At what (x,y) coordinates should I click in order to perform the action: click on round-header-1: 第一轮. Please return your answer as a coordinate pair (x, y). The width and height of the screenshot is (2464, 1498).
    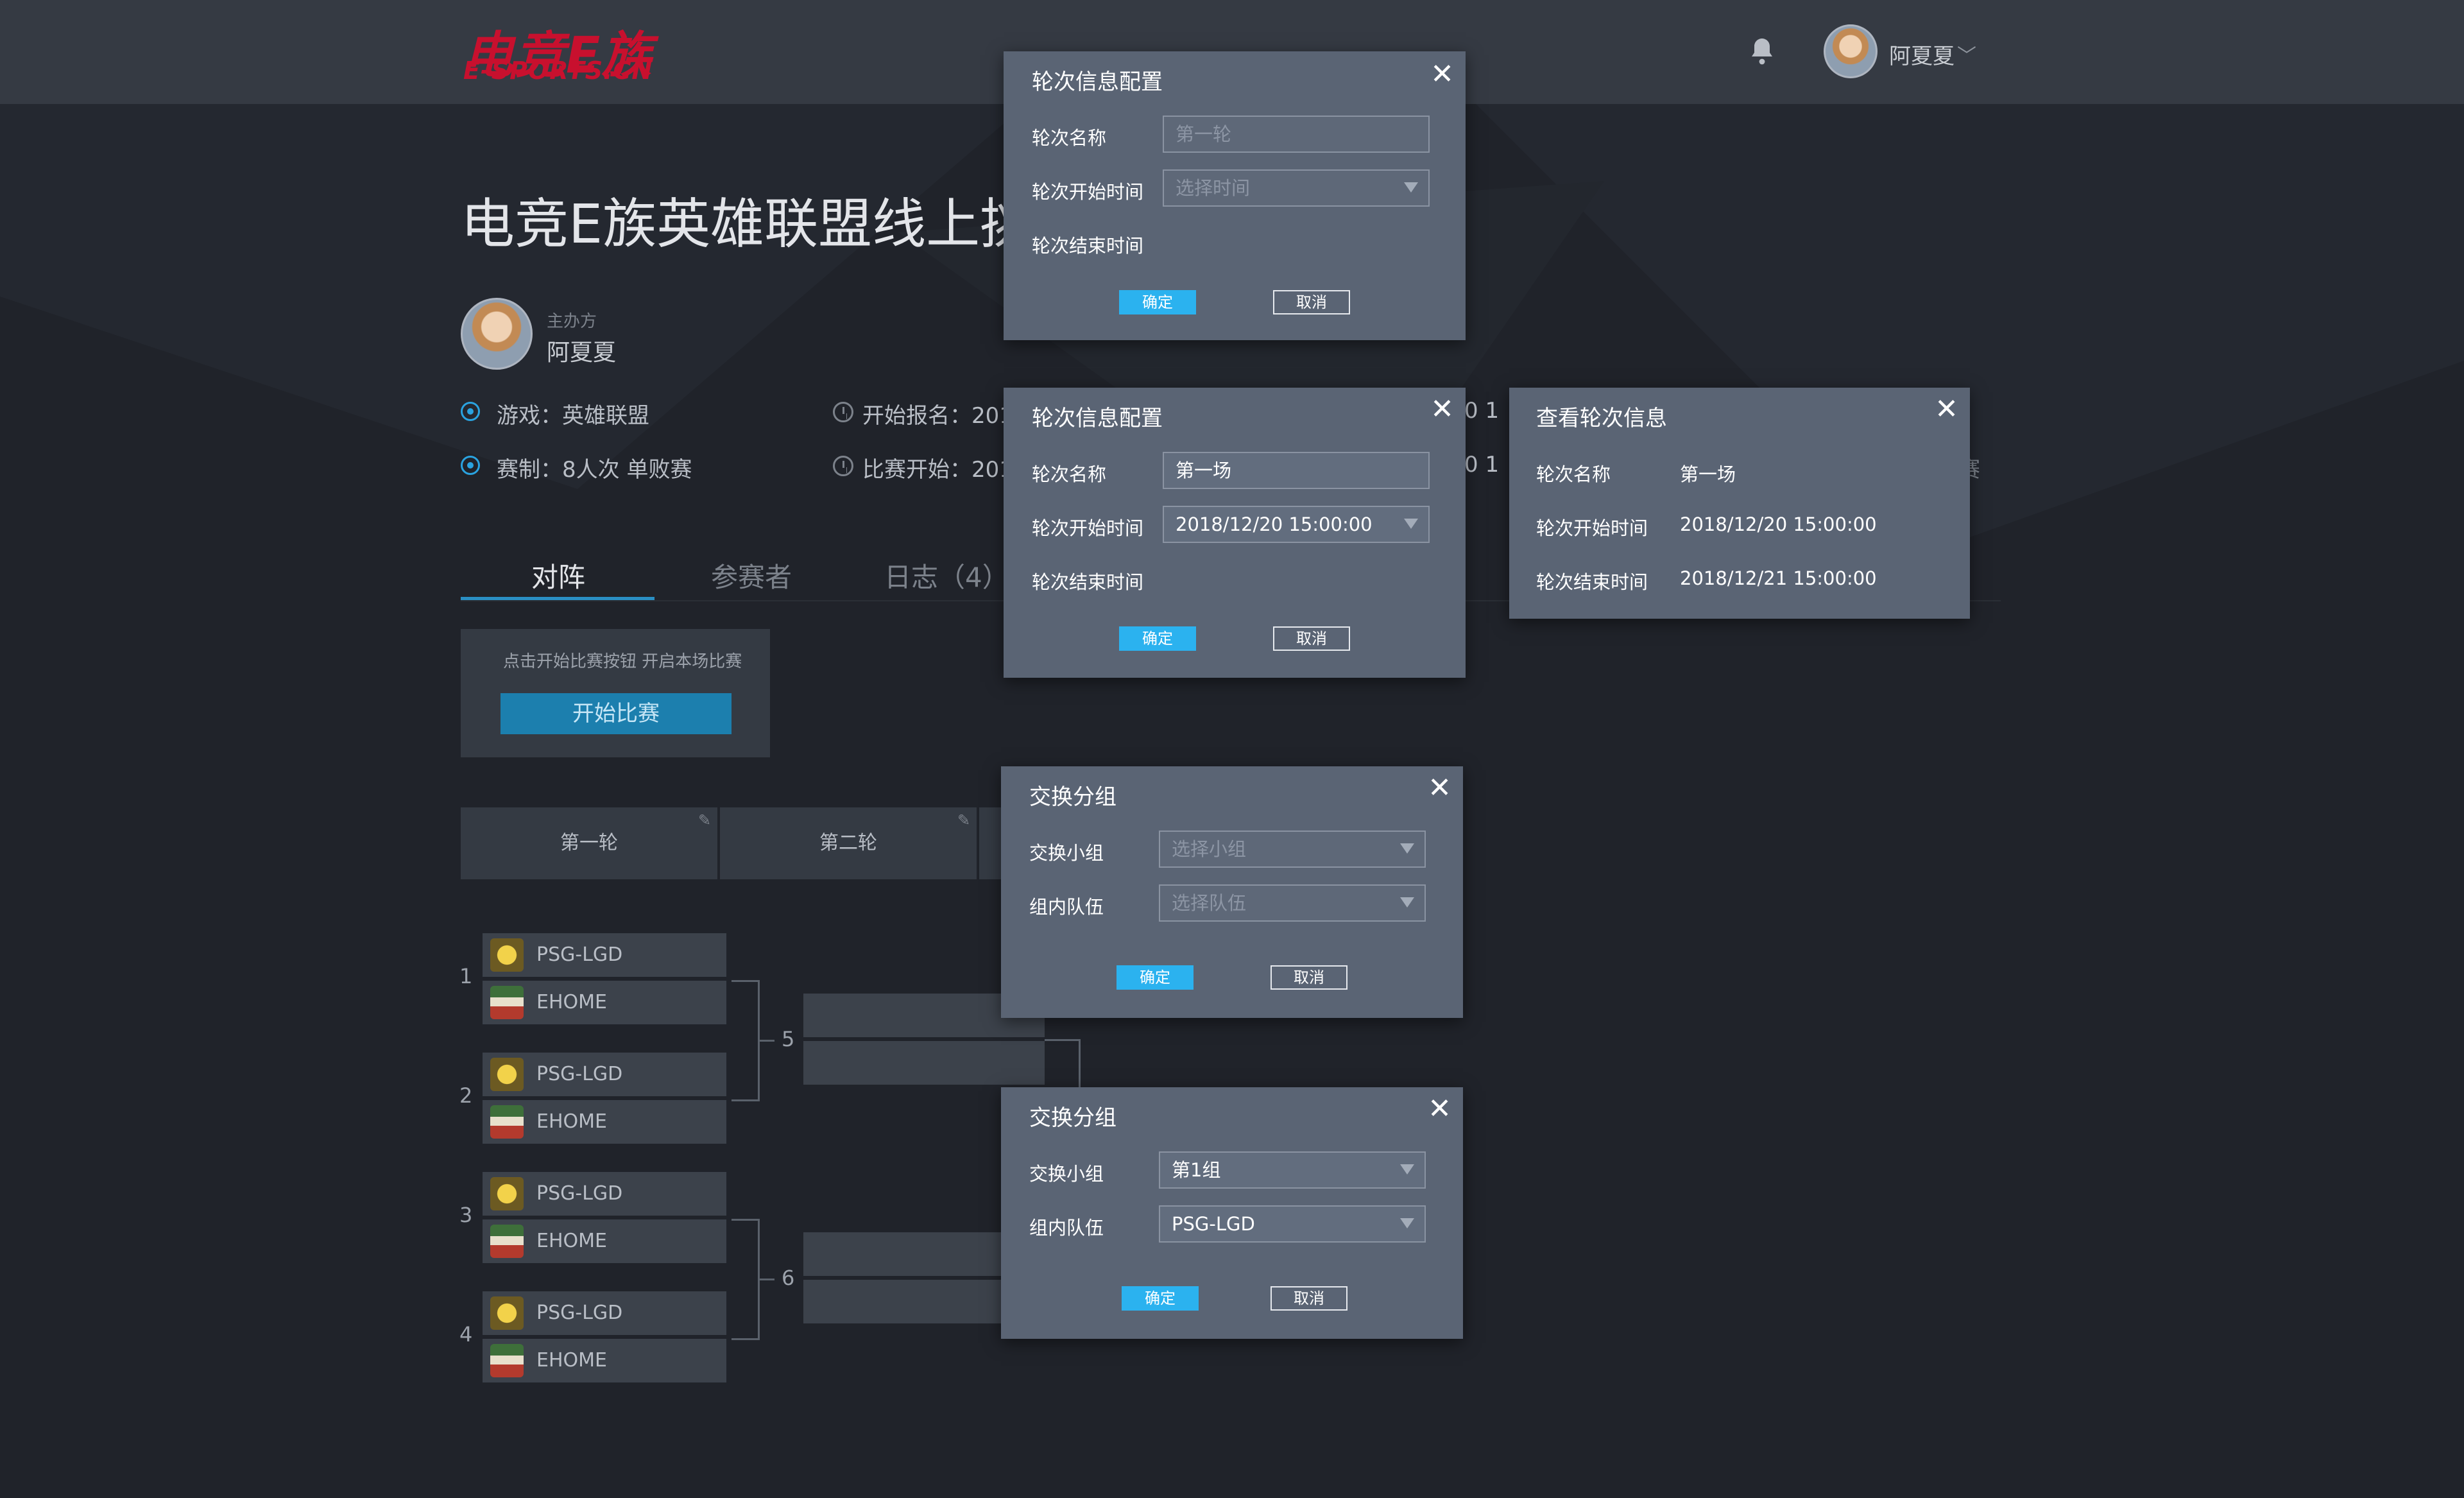
    Looking at the image, I should click on (589, 843).